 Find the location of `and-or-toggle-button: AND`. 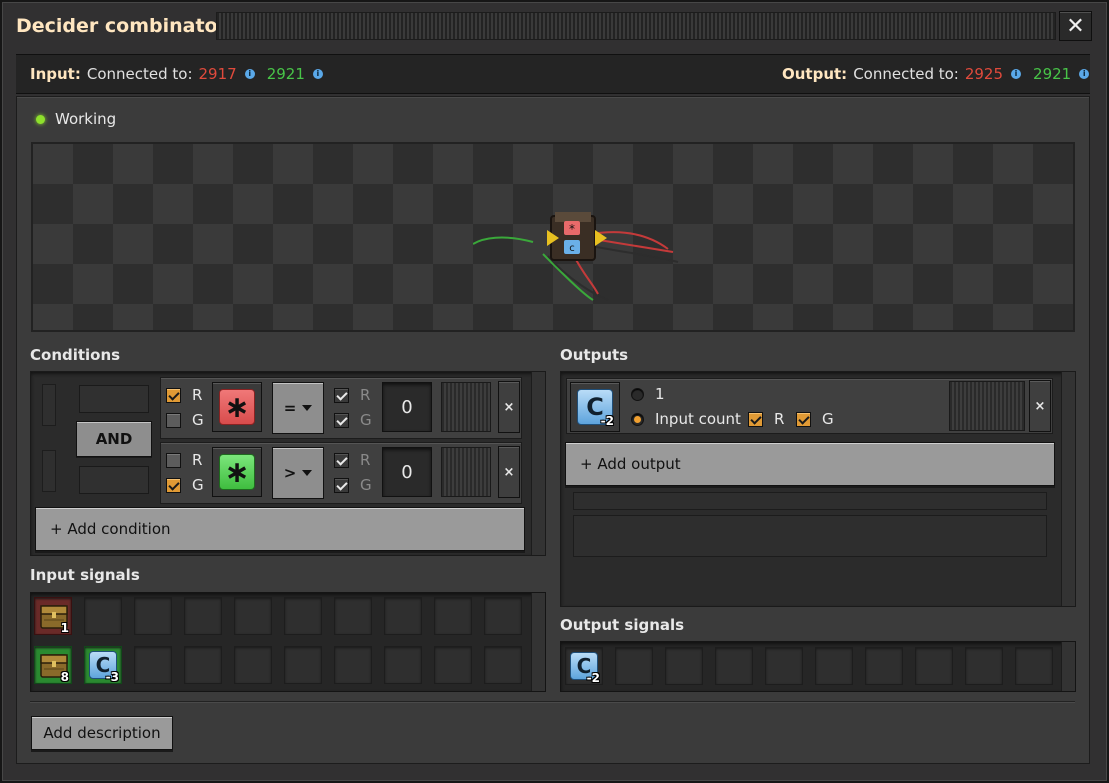

and-or-toggle-button: AND is located at coordinates (114, 439).